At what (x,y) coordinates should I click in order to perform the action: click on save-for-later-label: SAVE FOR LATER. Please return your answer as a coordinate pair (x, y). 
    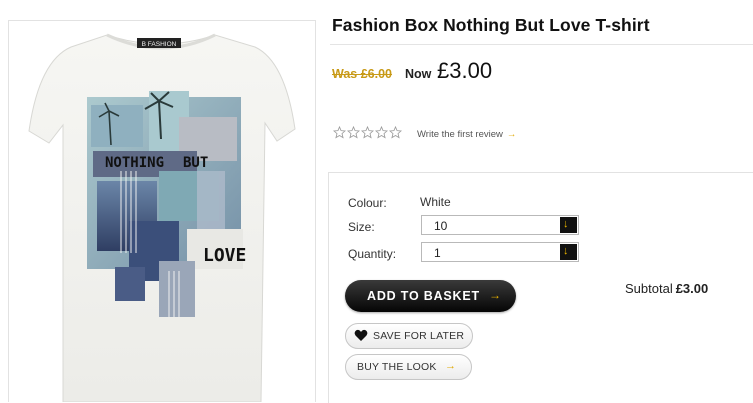
    Looking at the image, I should click on (419, 336).